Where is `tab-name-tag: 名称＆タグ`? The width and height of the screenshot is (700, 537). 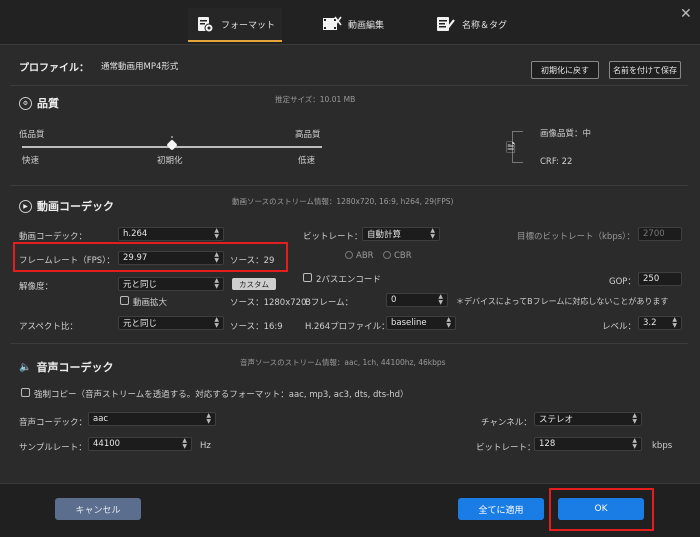 tab-name-tag: 名称＆タグ is located at coordinates (471, 24).